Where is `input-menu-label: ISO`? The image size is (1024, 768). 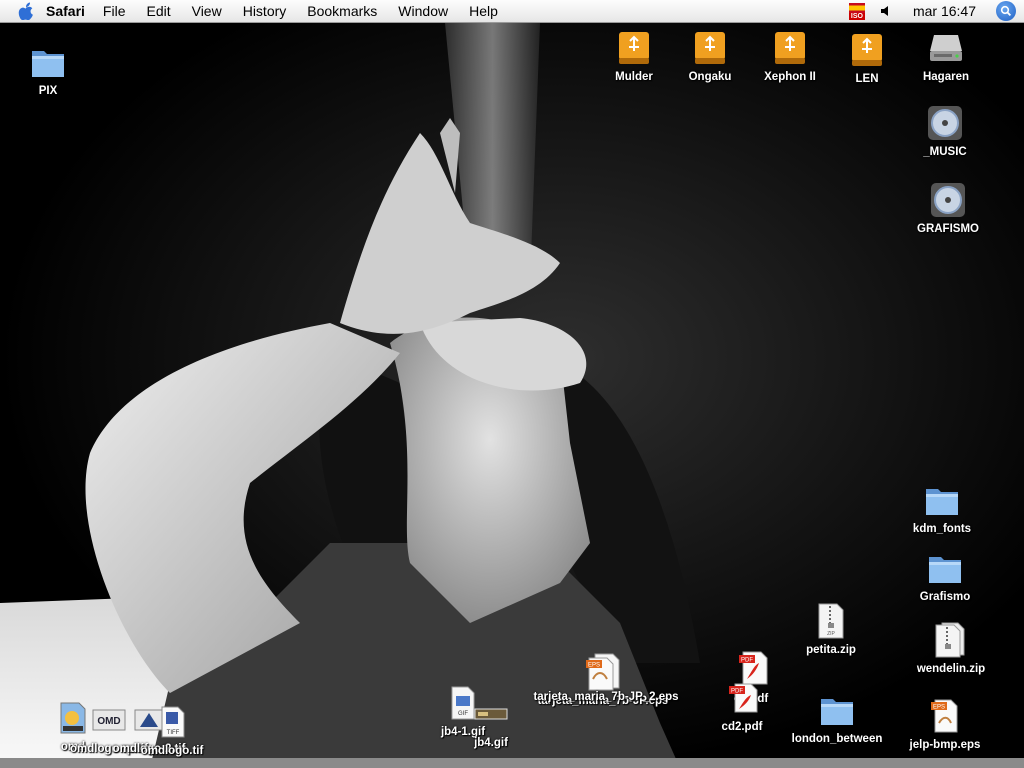
input-menu-label: ISO is located at coordinates (856, 16).